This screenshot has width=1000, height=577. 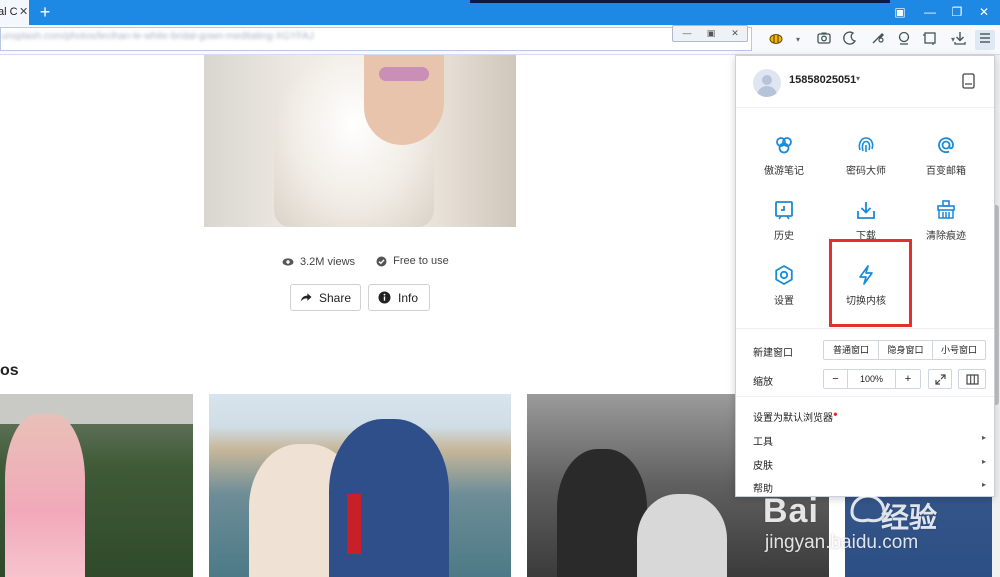 What do you see at coordinates (822, 80) in the screenshot?
I see `username: 15858025051` at bounding box center [822, 80].